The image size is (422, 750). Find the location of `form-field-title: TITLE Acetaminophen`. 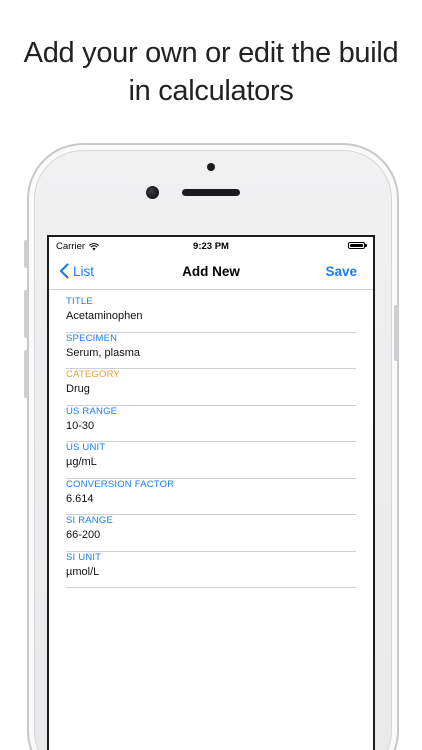

form-field-title: TITLE Acetaminophen is located at coordinates (211, 314).